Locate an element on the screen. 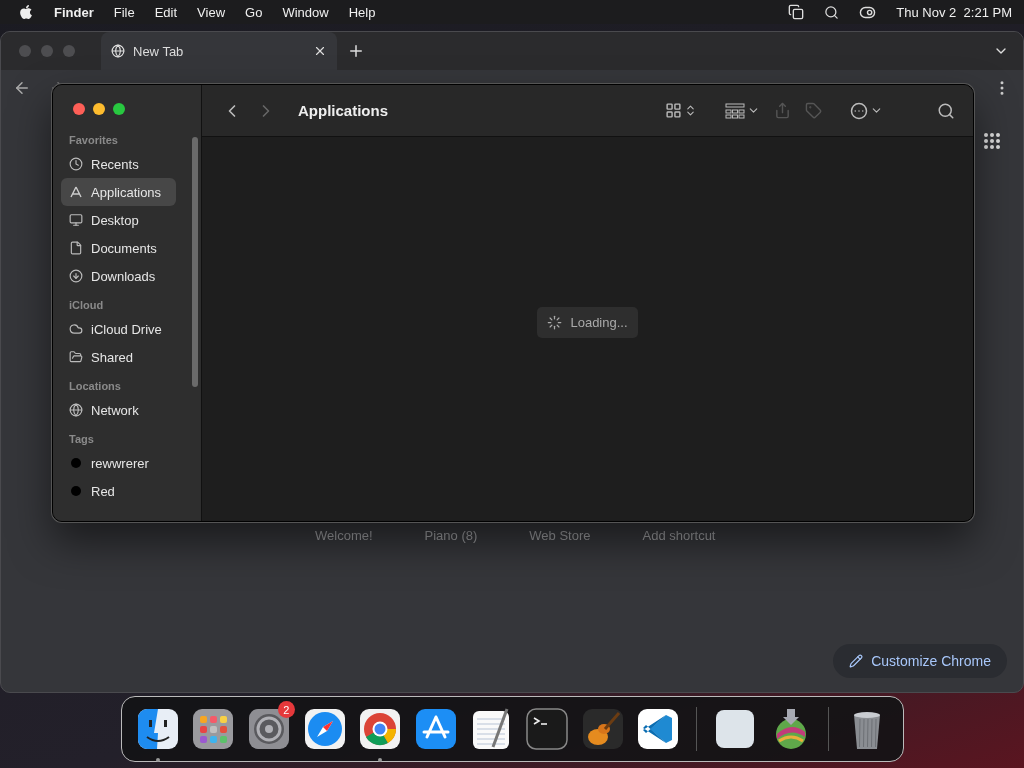 The image size is (1024, 768). cloud-icon is located at coordinates (76, 329).